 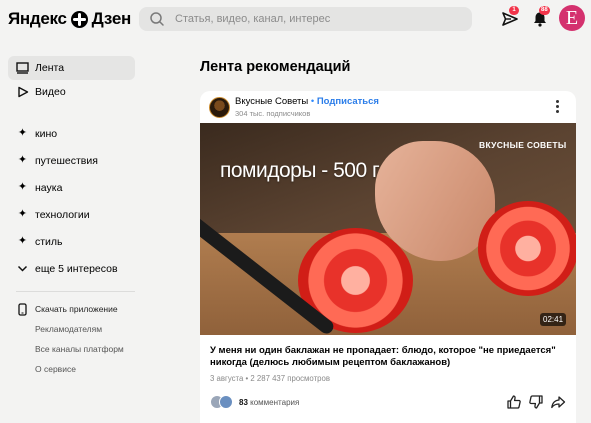 What do you see at coordinates (22, 309) in the screenshot?
I see `phone-icon` at bounding box center [22, 309].